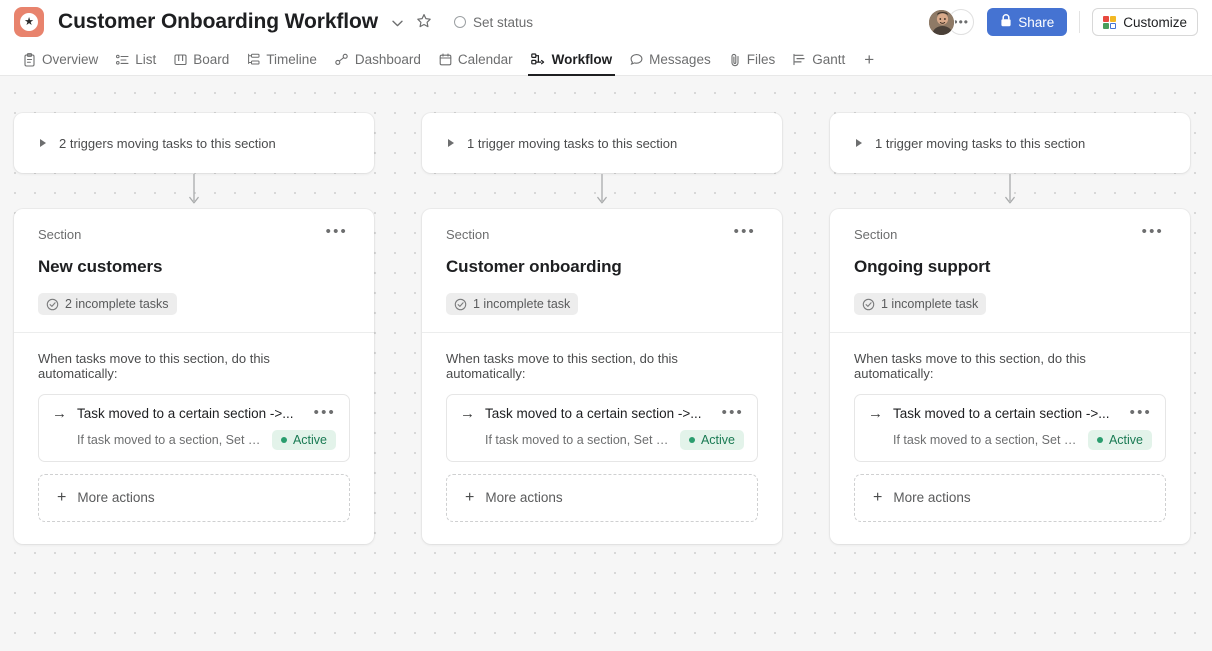 The width and height of the screenshot is (1212, 651). I want to click on star-icon: ★, so click(29, 22).